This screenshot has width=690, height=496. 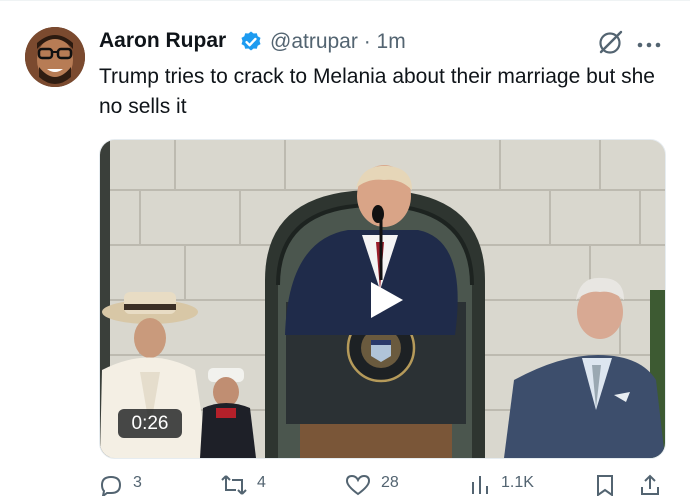 I want to click on verified-badge-icon, so click(x=251, y=41).